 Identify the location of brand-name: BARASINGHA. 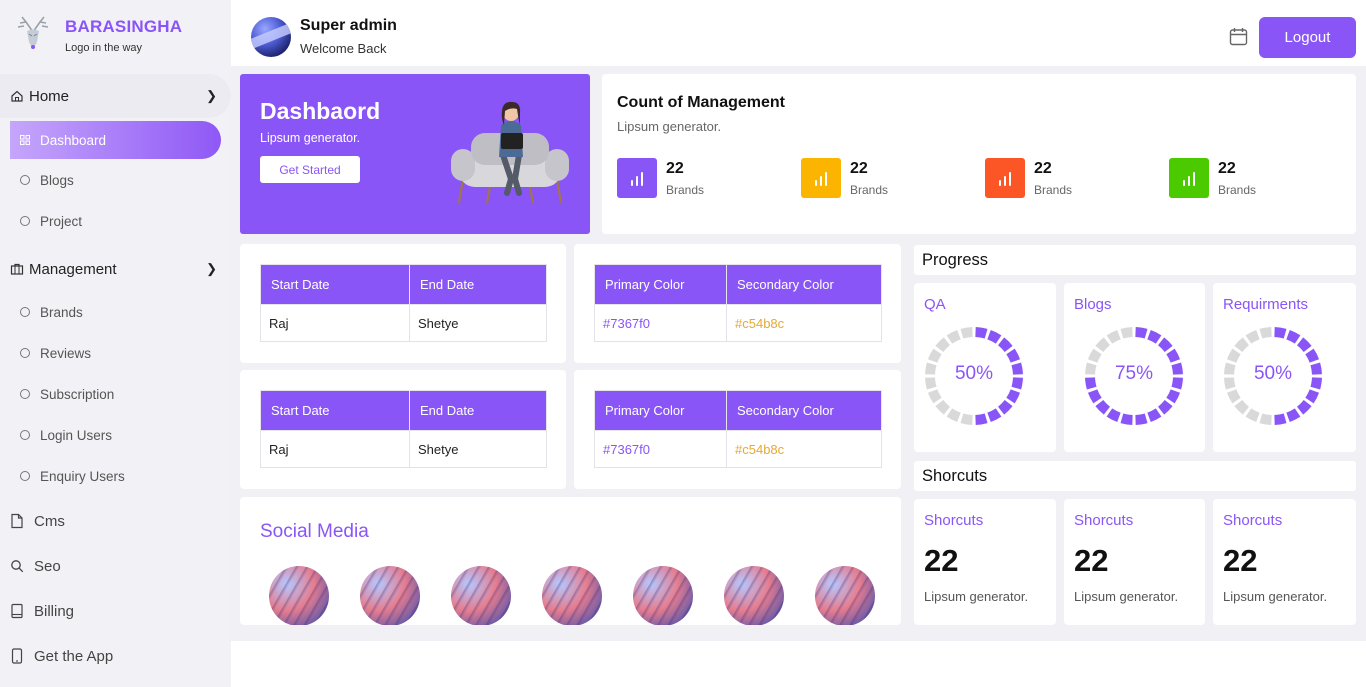
(124, 26).